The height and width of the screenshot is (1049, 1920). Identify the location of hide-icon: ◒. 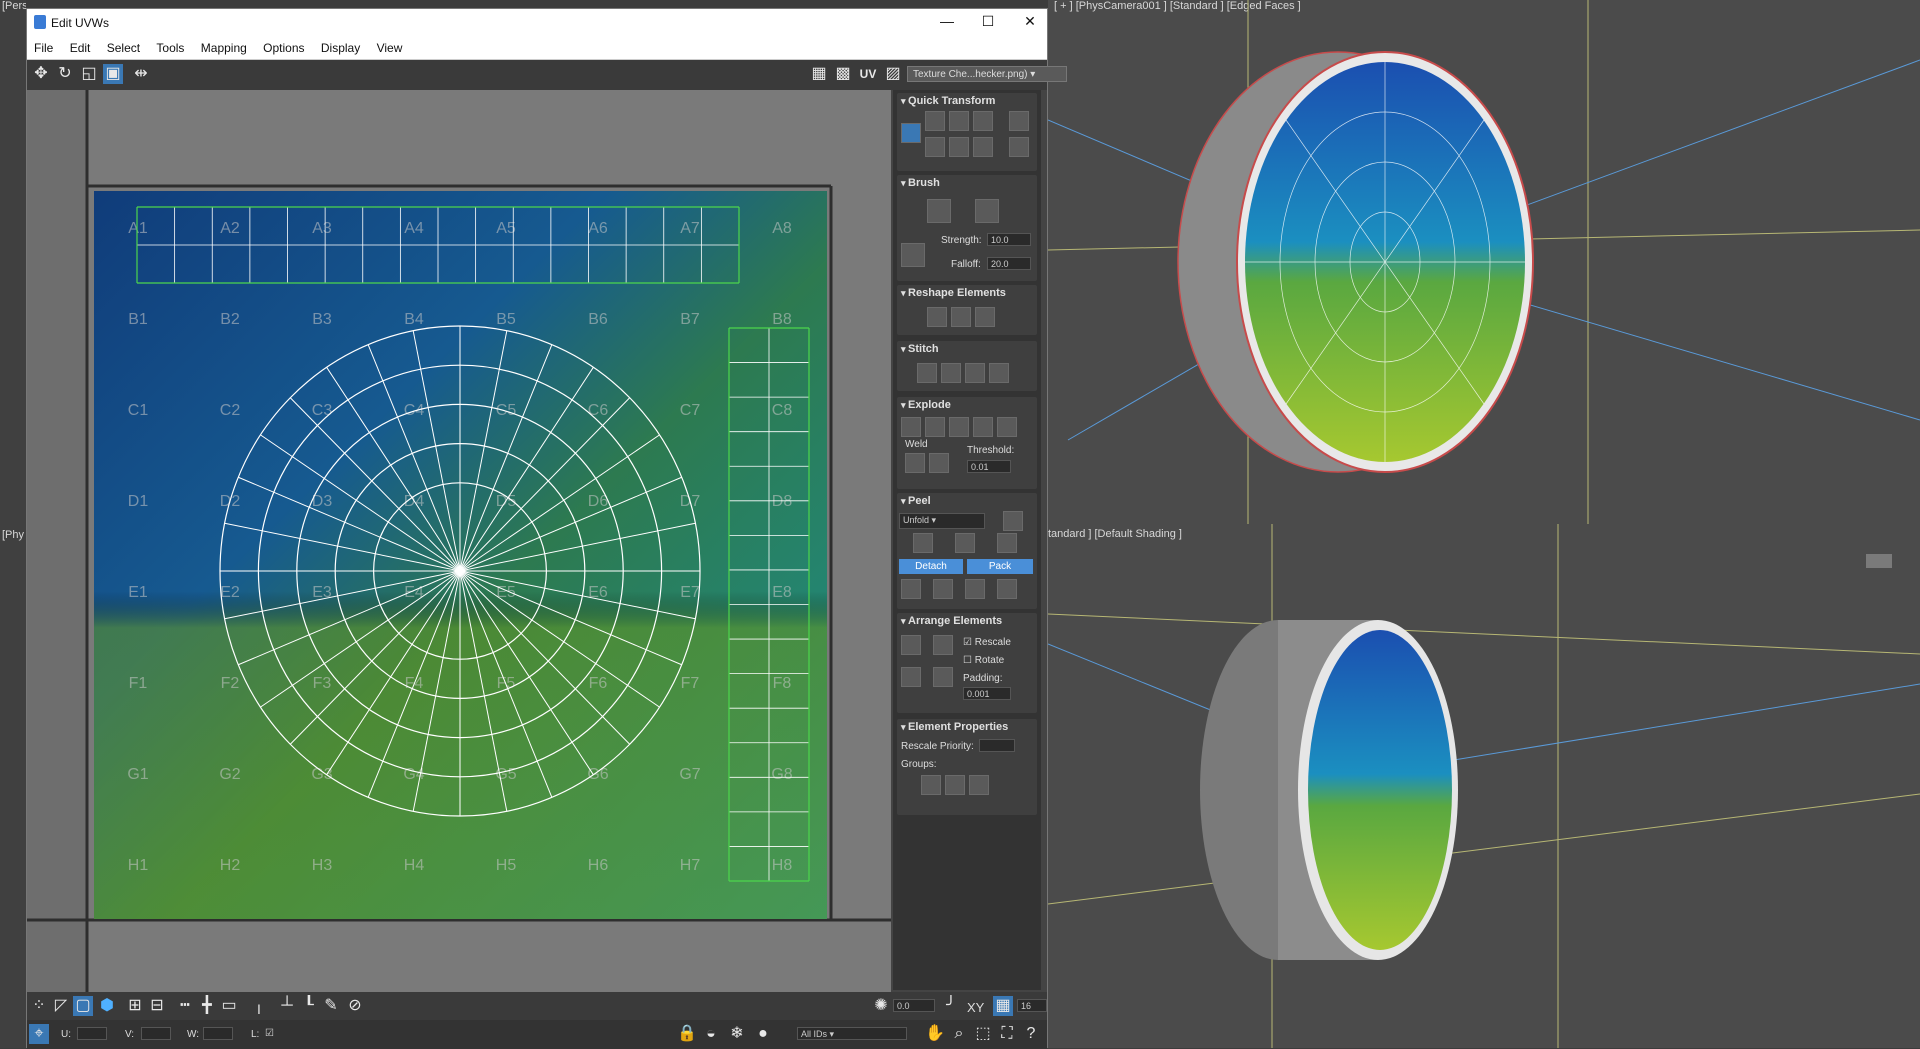
(711, 1034).